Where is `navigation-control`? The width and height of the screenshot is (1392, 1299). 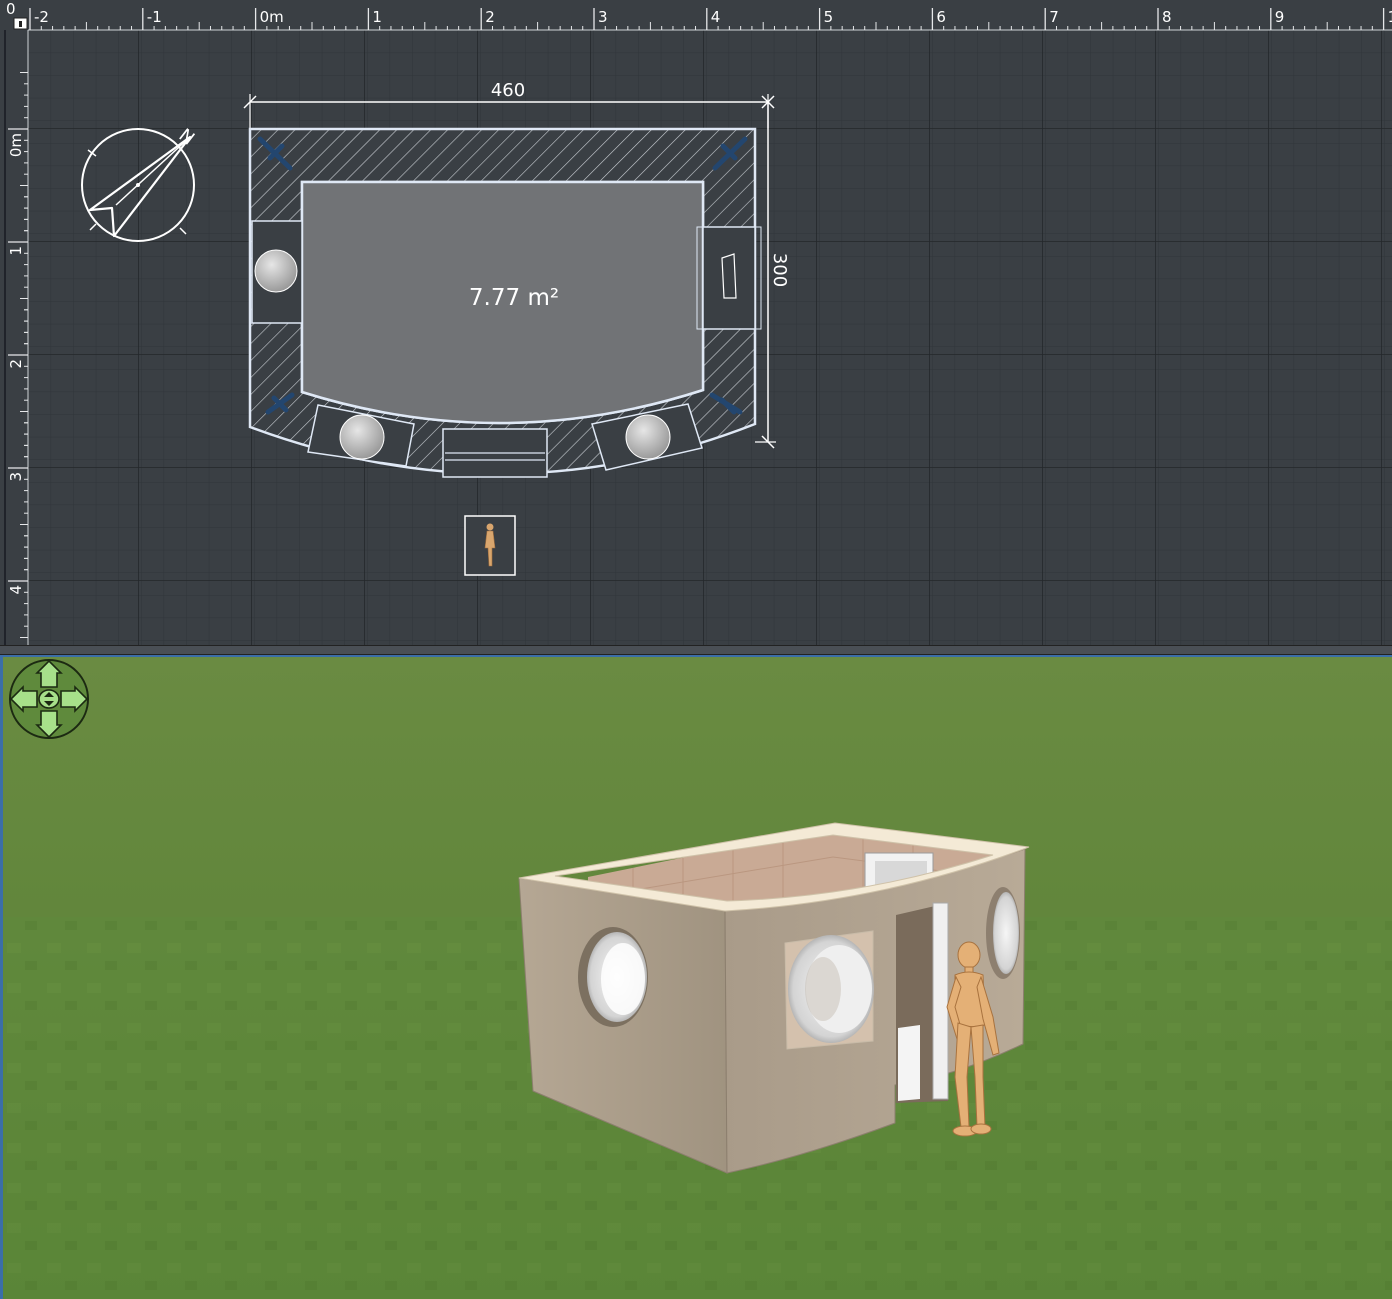
navigation-control is located at coordinates (49, 699).